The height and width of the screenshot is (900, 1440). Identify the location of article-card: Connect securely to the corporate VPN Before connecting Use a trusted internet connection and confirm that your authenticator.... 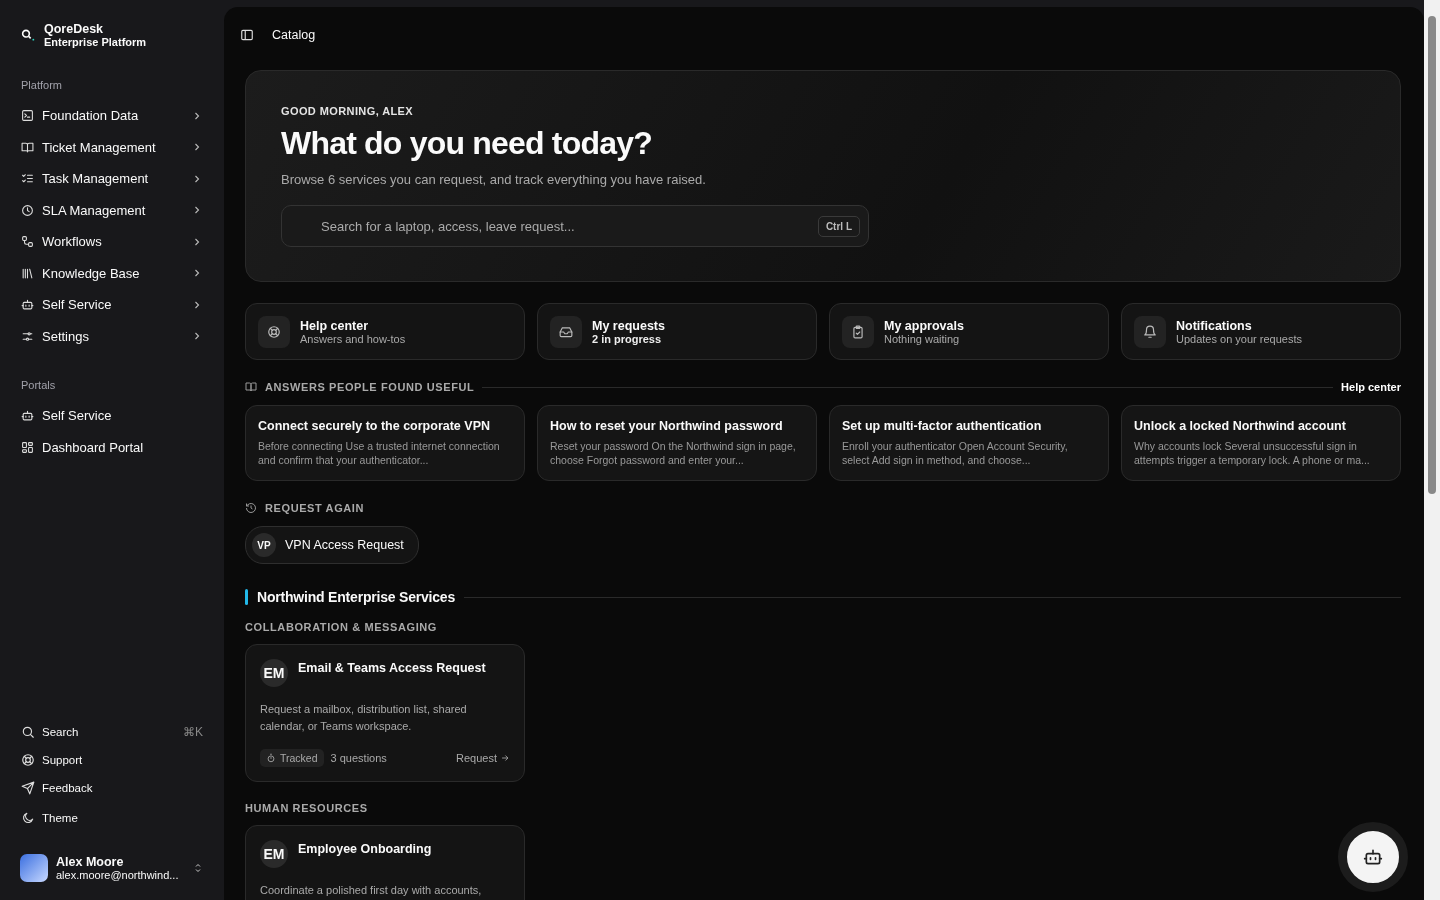
(385, 443).